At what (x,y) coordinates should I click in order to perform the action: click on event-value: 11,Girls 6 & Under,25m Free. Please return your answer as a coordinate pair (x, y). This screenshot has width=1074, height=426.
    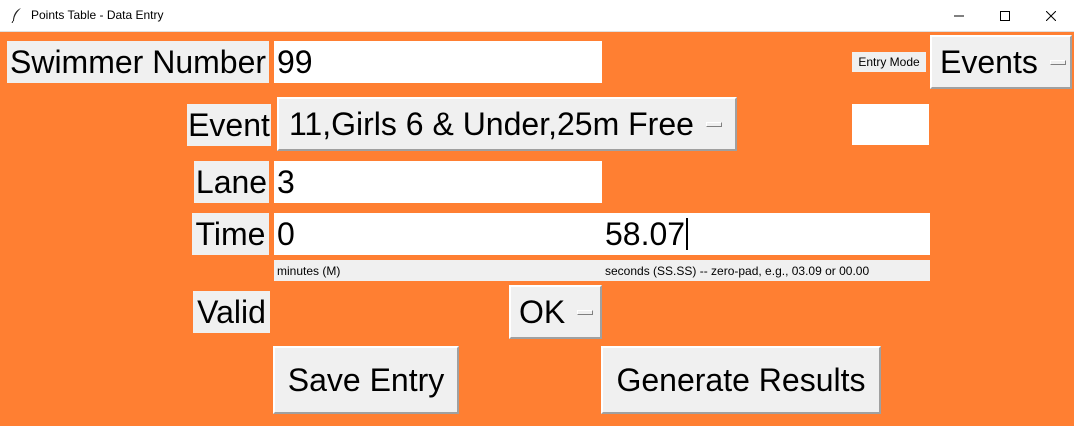
    Looking at the image, I should click on (491, 123).